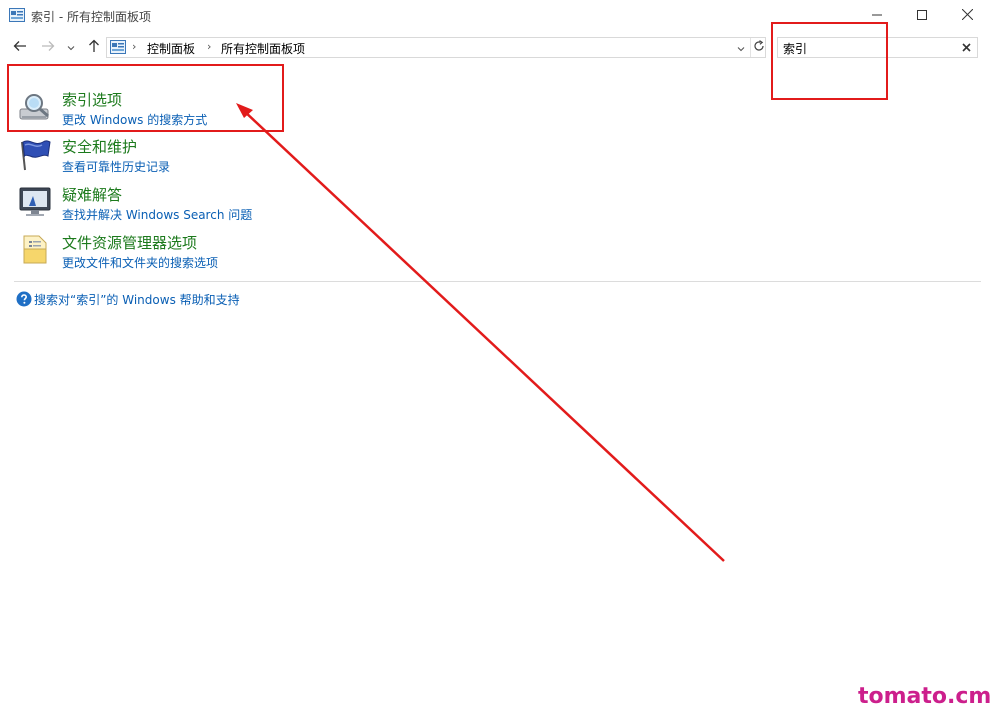 This screenshot has width=992, height=722. Describe the element at coordinates (925, 696) in the screenshot. I see `watermark: tomato.cm` at that location.